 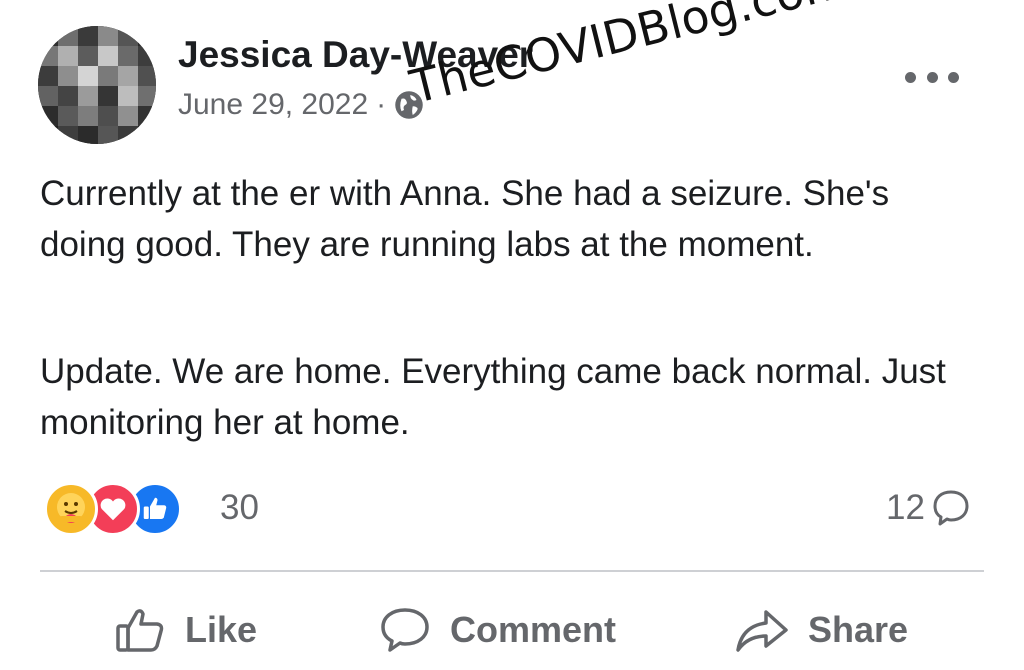 What do you see at coordinates (239, 508) in the screenshot?
I see `reaction-count: 30` at bounding box center [239, 508].